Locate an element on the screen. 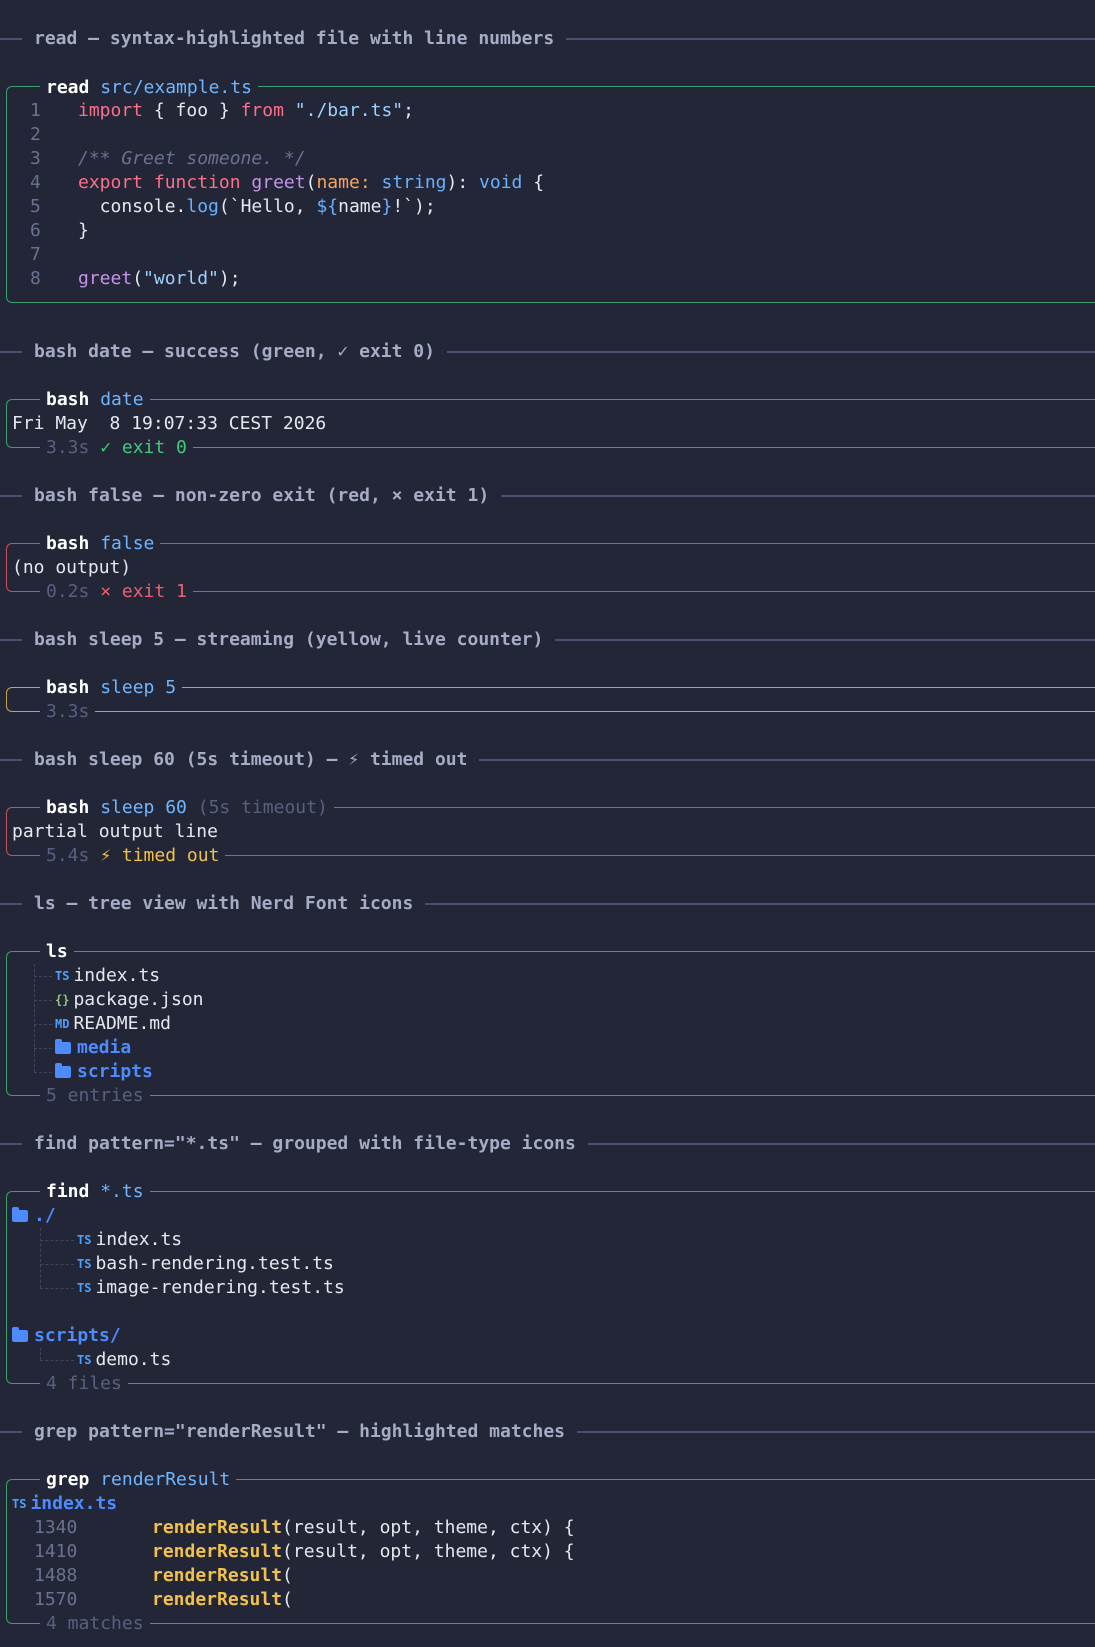 The height and width of the screenshot is (1647, 1095). line-number: 3 is located at coordinates (35, 158).